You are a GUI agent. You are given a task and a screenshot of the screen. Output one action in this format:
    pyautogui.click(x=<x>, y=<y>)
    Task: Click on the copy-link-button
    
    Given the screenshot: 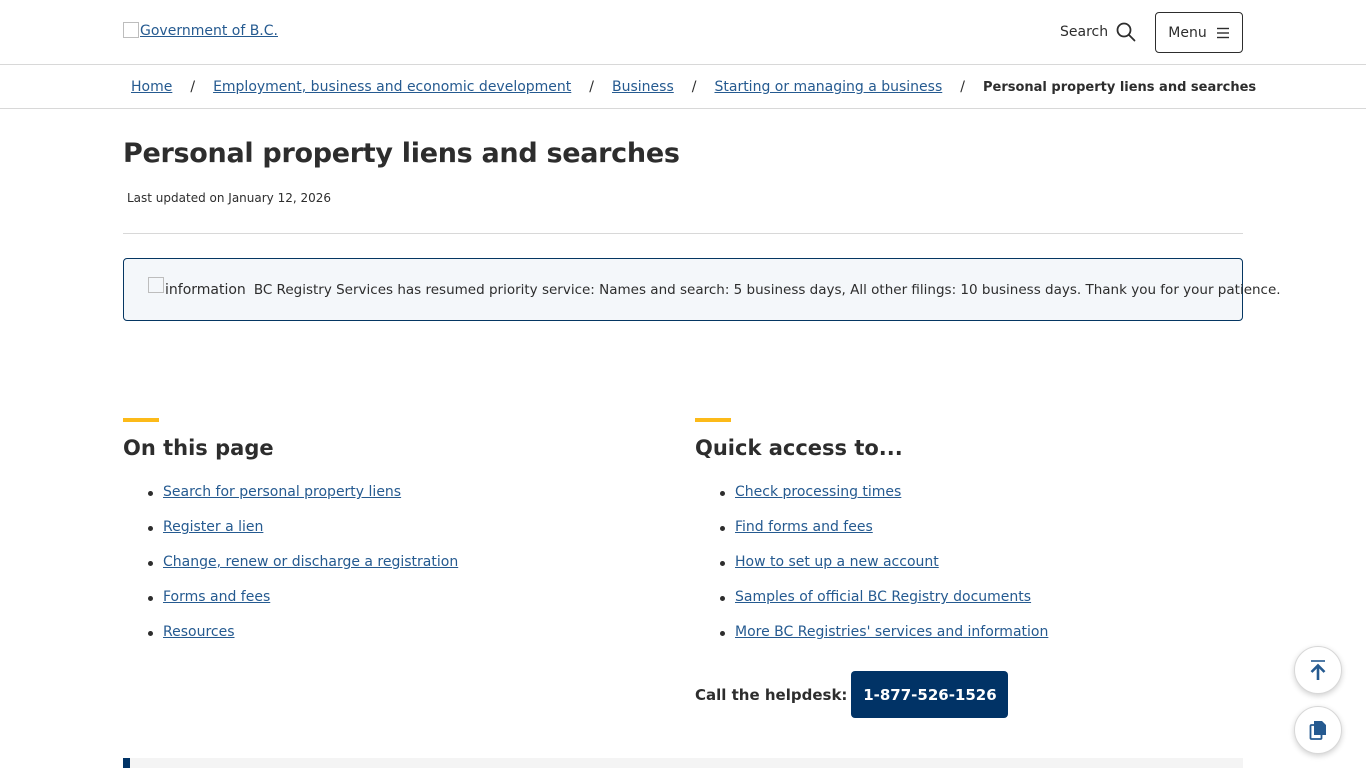 What is the action you would take?
    pyautogui.click(x=1318, y=730)
    